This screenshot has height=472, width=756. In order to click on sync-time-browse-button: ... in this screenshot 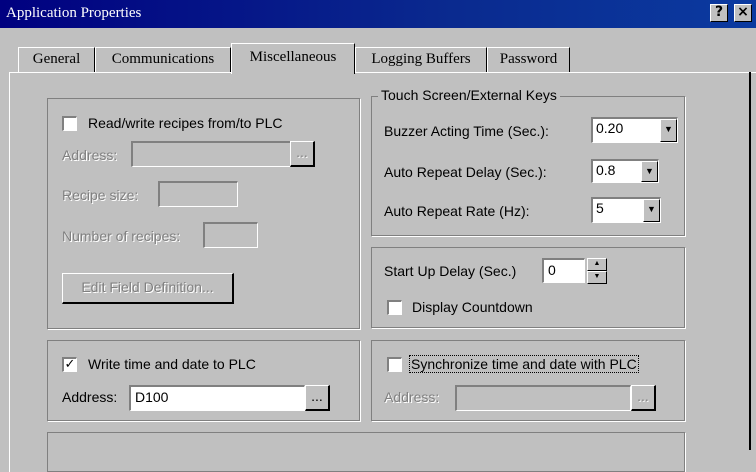, I will do `click(643, 398)`.